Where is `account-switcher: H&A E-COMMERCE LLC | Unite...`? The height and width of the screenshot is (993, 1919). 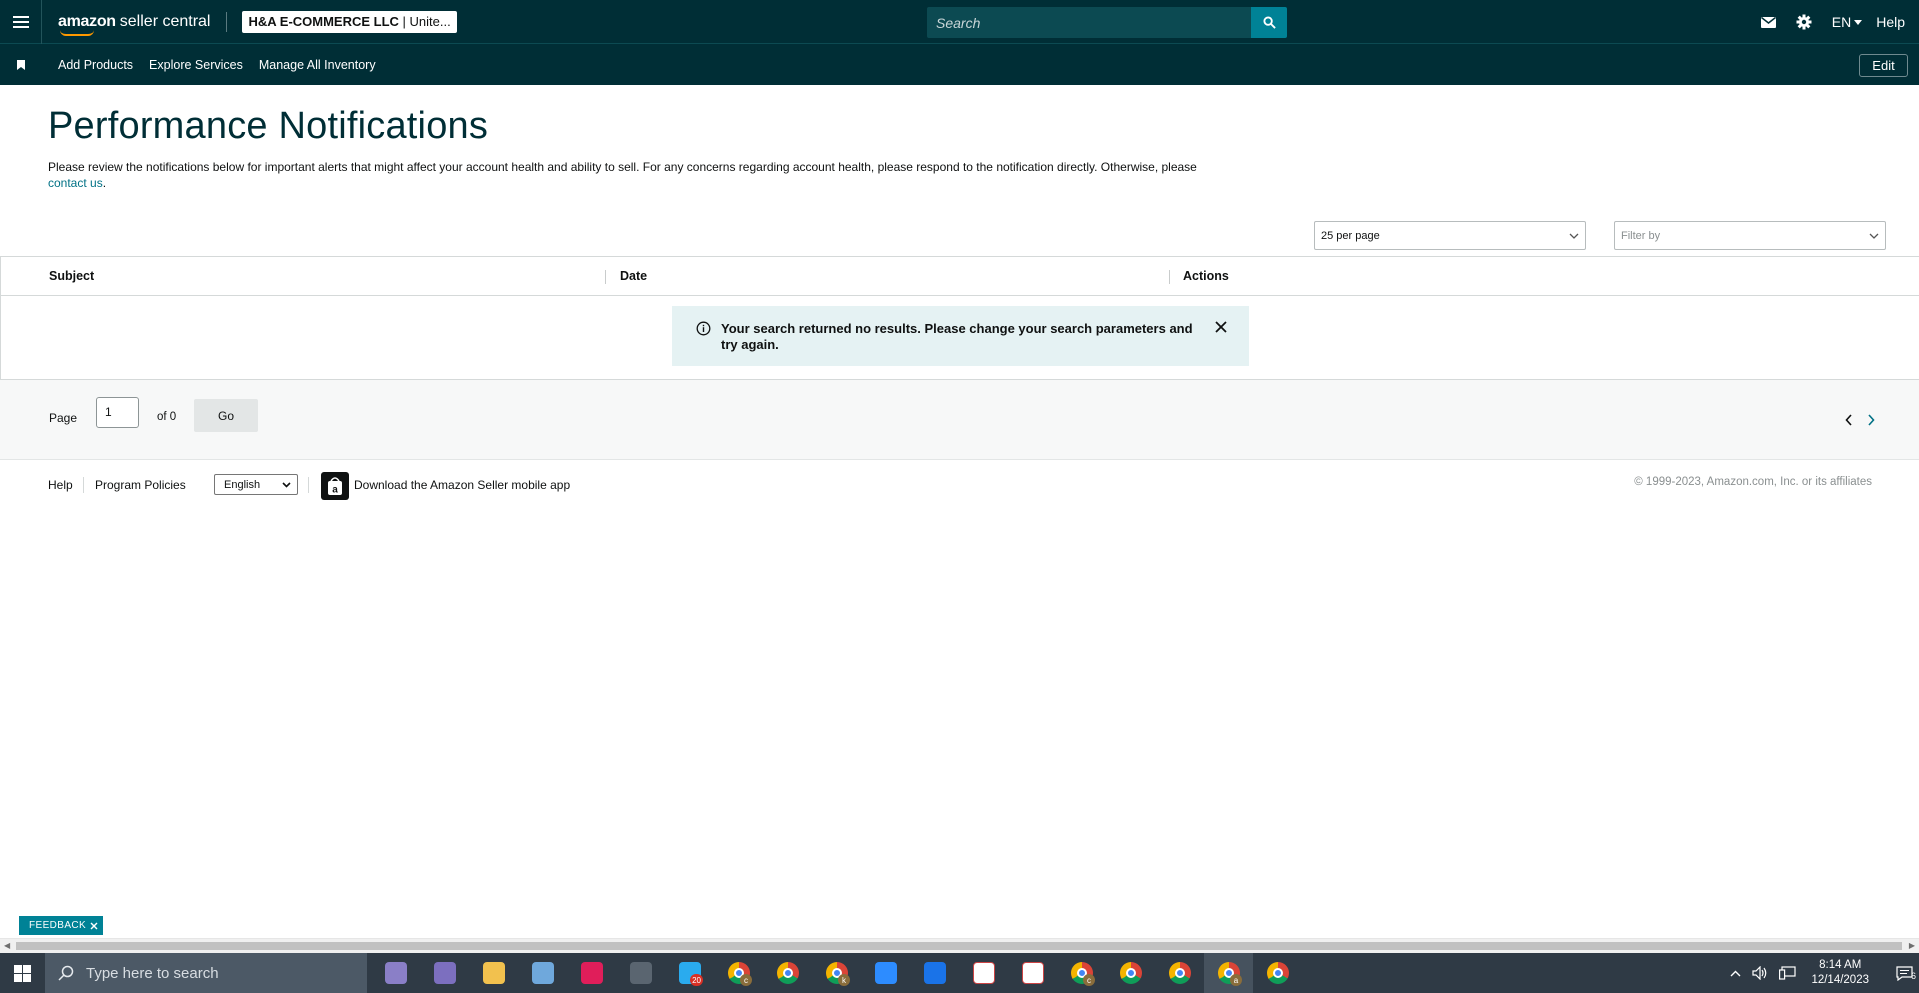
account-switcher: H&A E-COMMERCE LLC | Unite... is located at coordinates (349, 21).